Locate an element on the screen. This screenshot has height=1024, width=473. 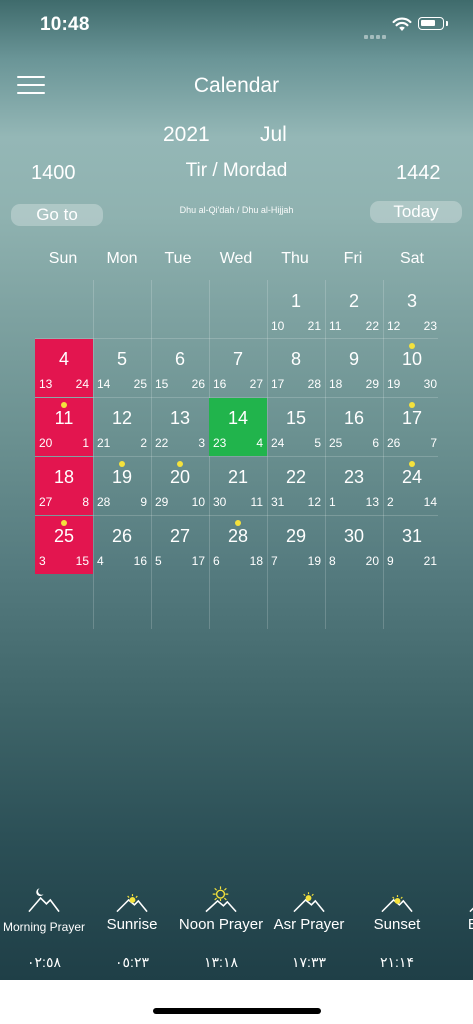
calendar-day: 13 22 3 is located at coordinates (180, 427).